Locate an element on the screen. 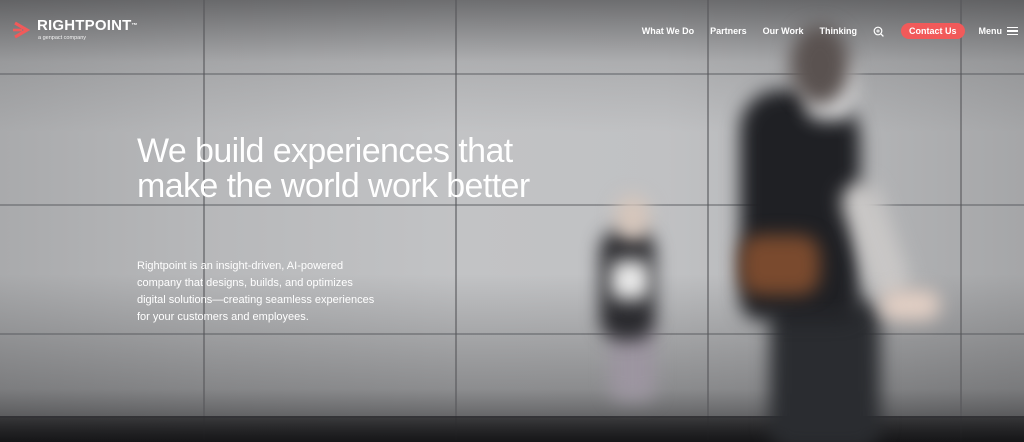 Image resolution: width=1024 pixels, height=442 pixels. brand-logo: RIGHTPOINT™ a genpact company is located at coordinates (75, 30).